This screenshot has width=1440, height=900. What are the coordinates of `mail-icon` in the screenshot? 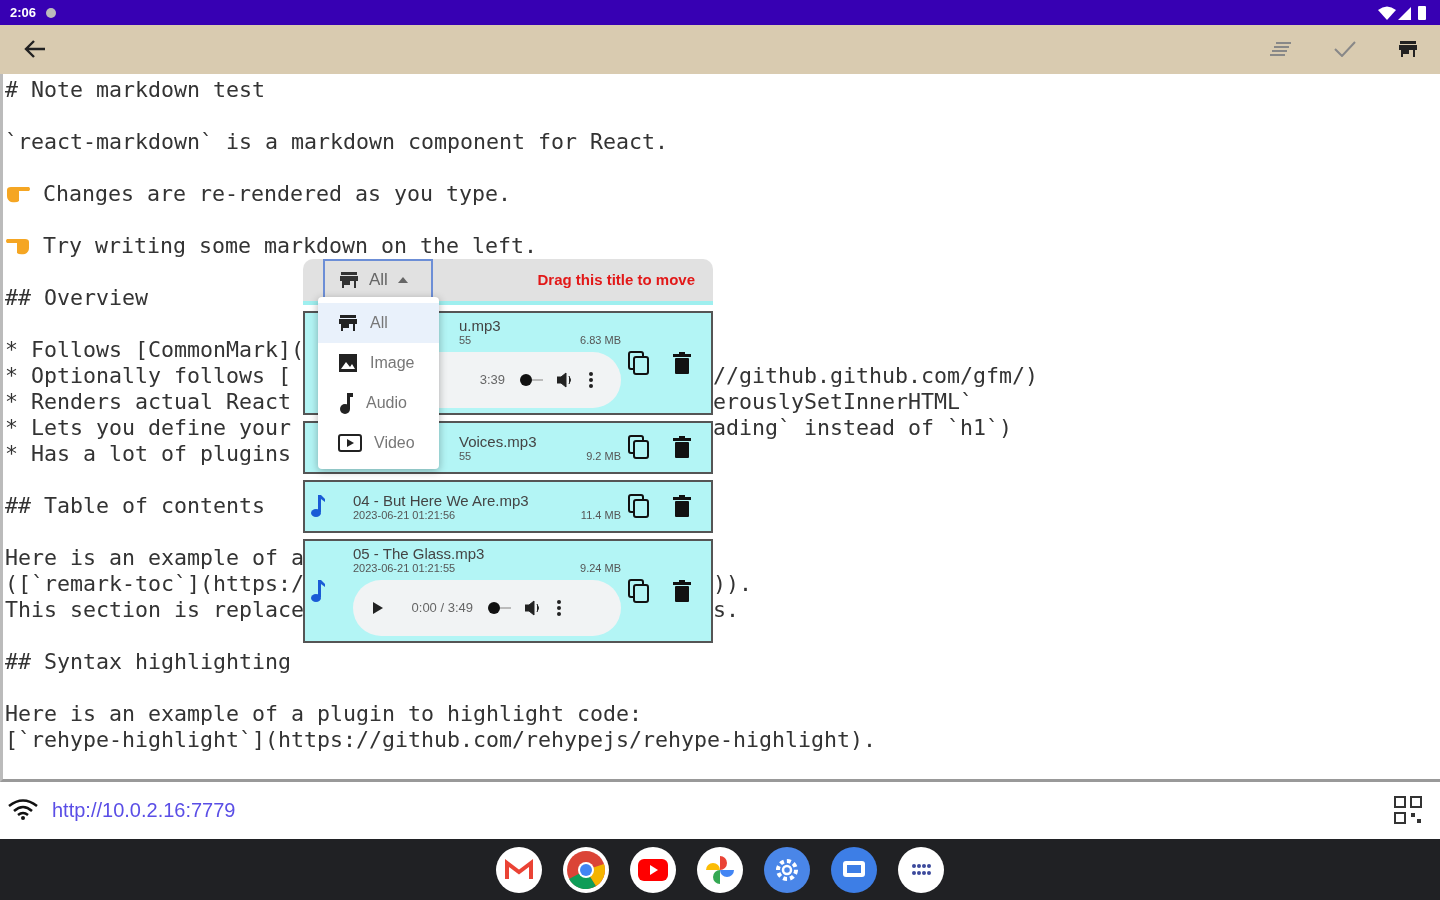 It's located at (519, 869).